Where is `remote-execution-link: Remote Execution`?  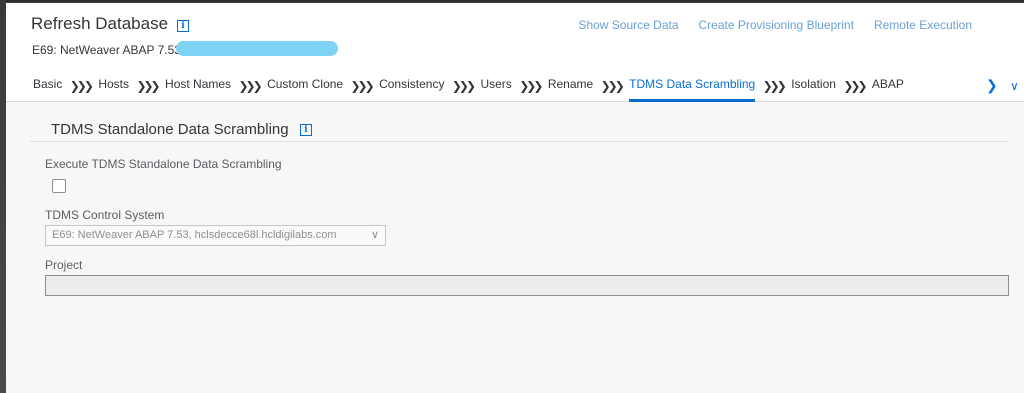
remote-execution-link: Remote Execution is located at coordinates (923, 25).